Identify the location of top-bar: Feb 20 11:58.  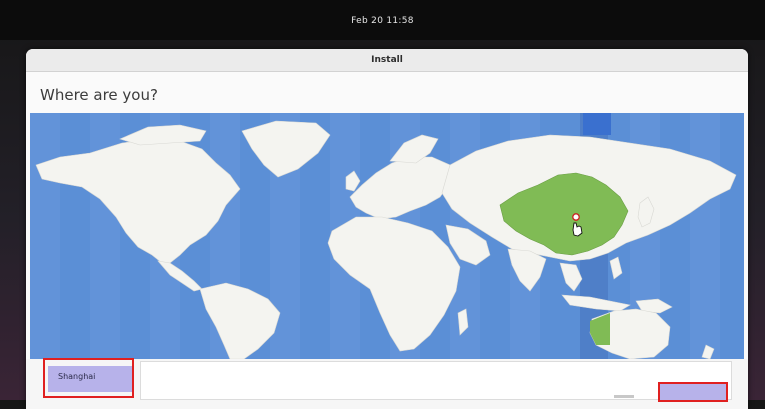
(382, 20).